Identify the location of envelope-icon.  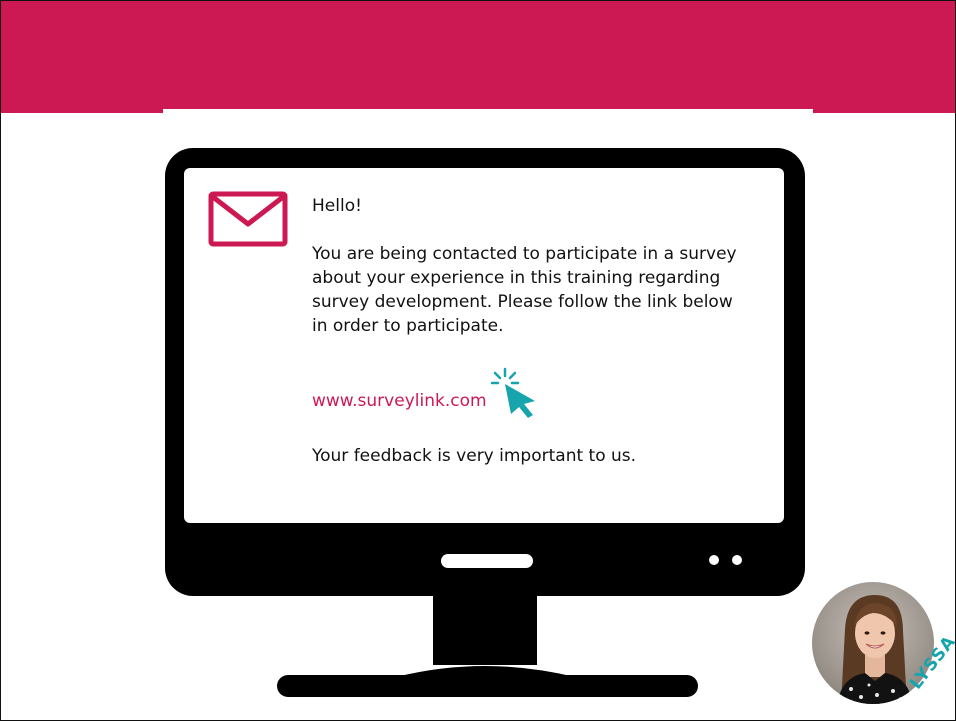
(248, 219).